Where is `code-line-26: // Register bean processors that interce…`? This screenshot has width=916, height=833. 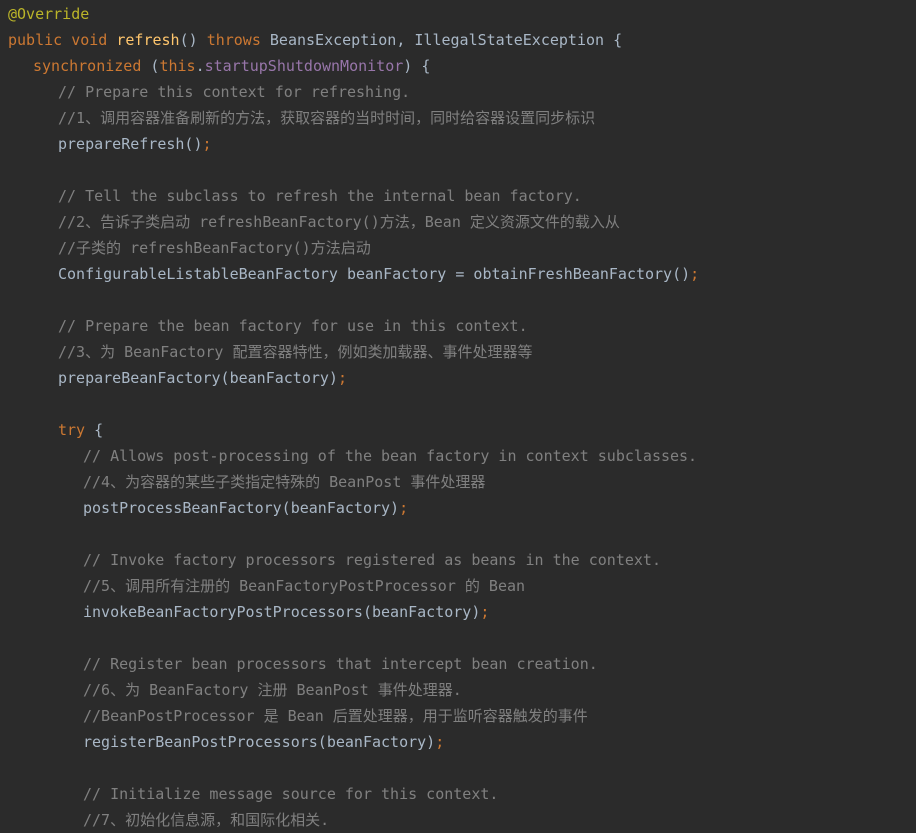
code-line-26: // Register bean processors that interce… is located at coordinates (458, 664).